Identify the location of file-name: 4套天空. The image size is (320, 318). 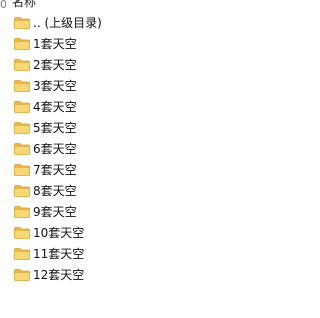
(55, 106).